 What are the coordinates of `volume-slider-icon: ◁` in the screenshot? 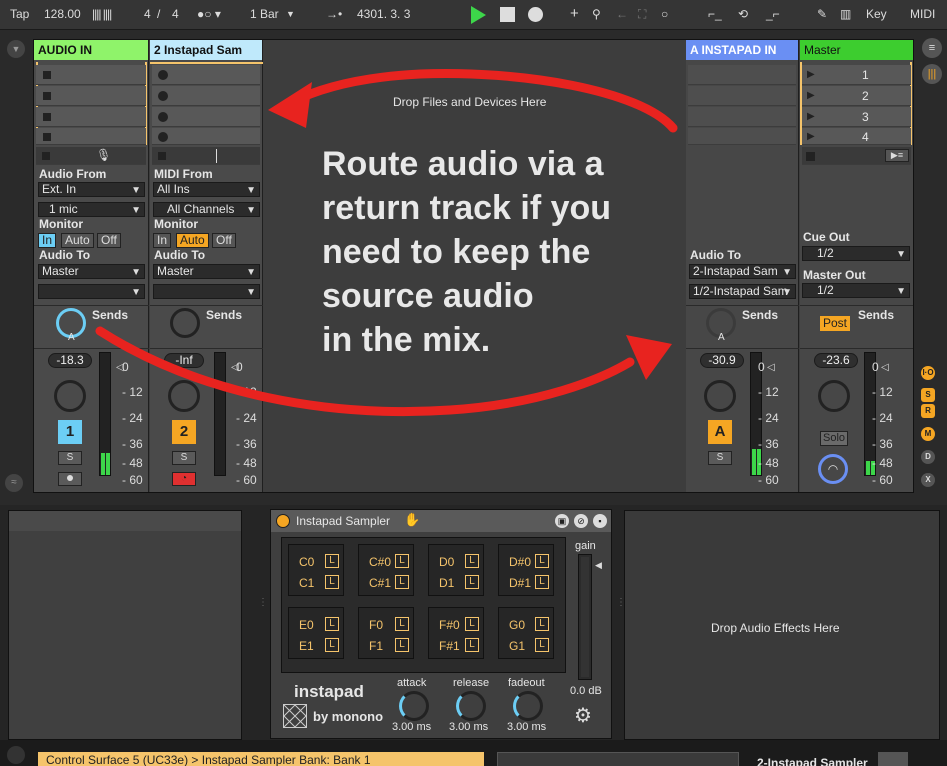 It's located at (885, 367).